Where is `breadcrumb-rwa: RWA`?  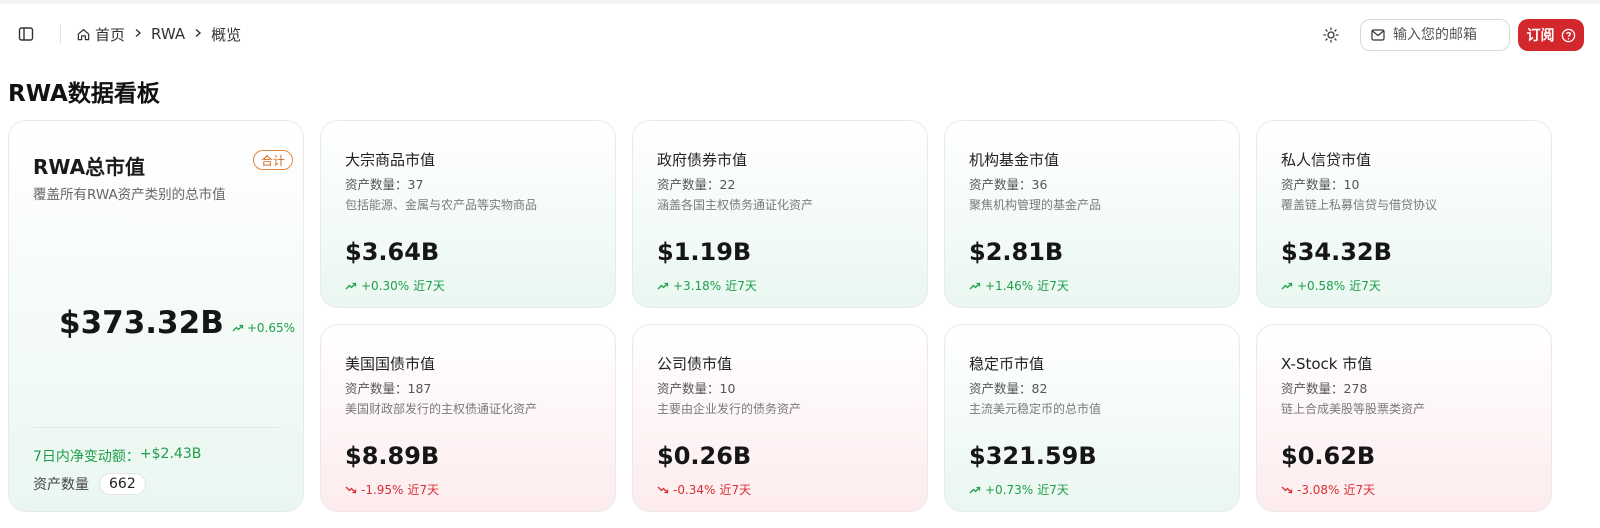
breadcrumb-rwa: RWA is located at coordinates (168, 34).